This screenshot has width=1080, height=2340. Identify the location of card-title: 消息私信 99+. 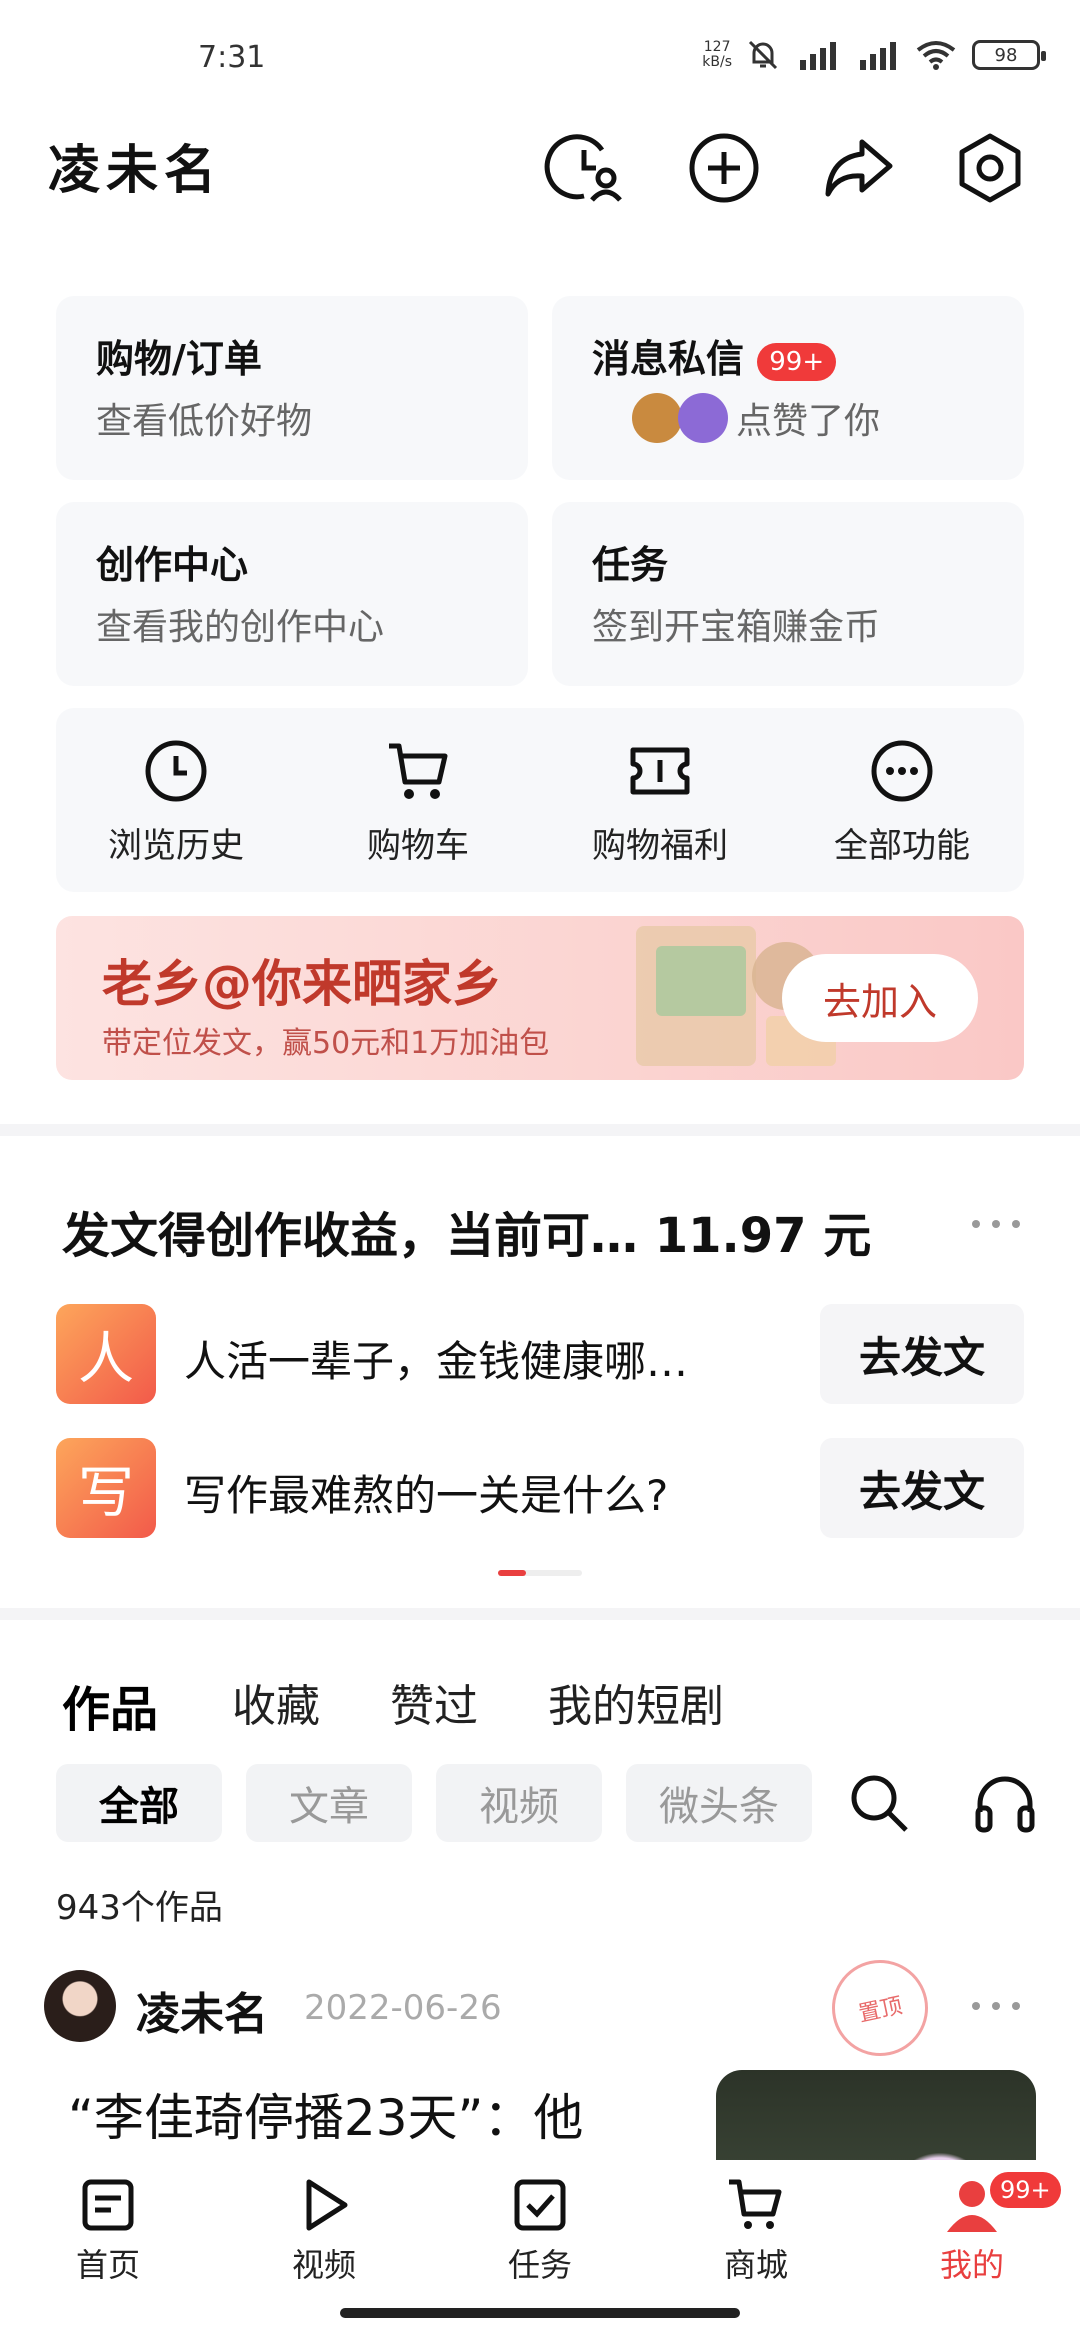
(714, 355).